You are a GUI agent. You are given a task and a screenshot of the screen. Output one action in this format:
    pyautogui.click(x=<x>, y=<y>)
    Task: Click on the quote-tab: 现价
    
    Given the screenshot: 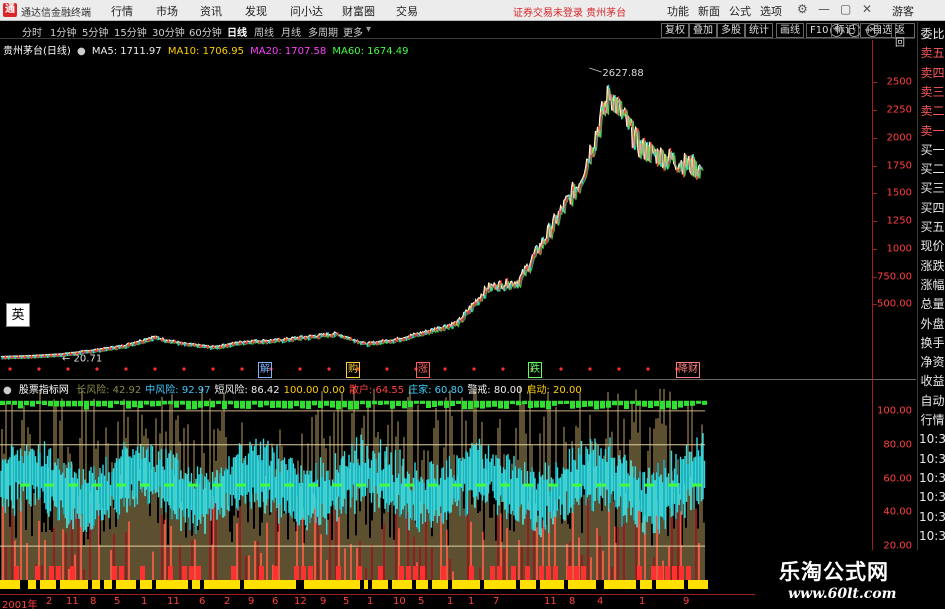 What is the action you would take?
    pyautogui.click(x=932, y=246)
    